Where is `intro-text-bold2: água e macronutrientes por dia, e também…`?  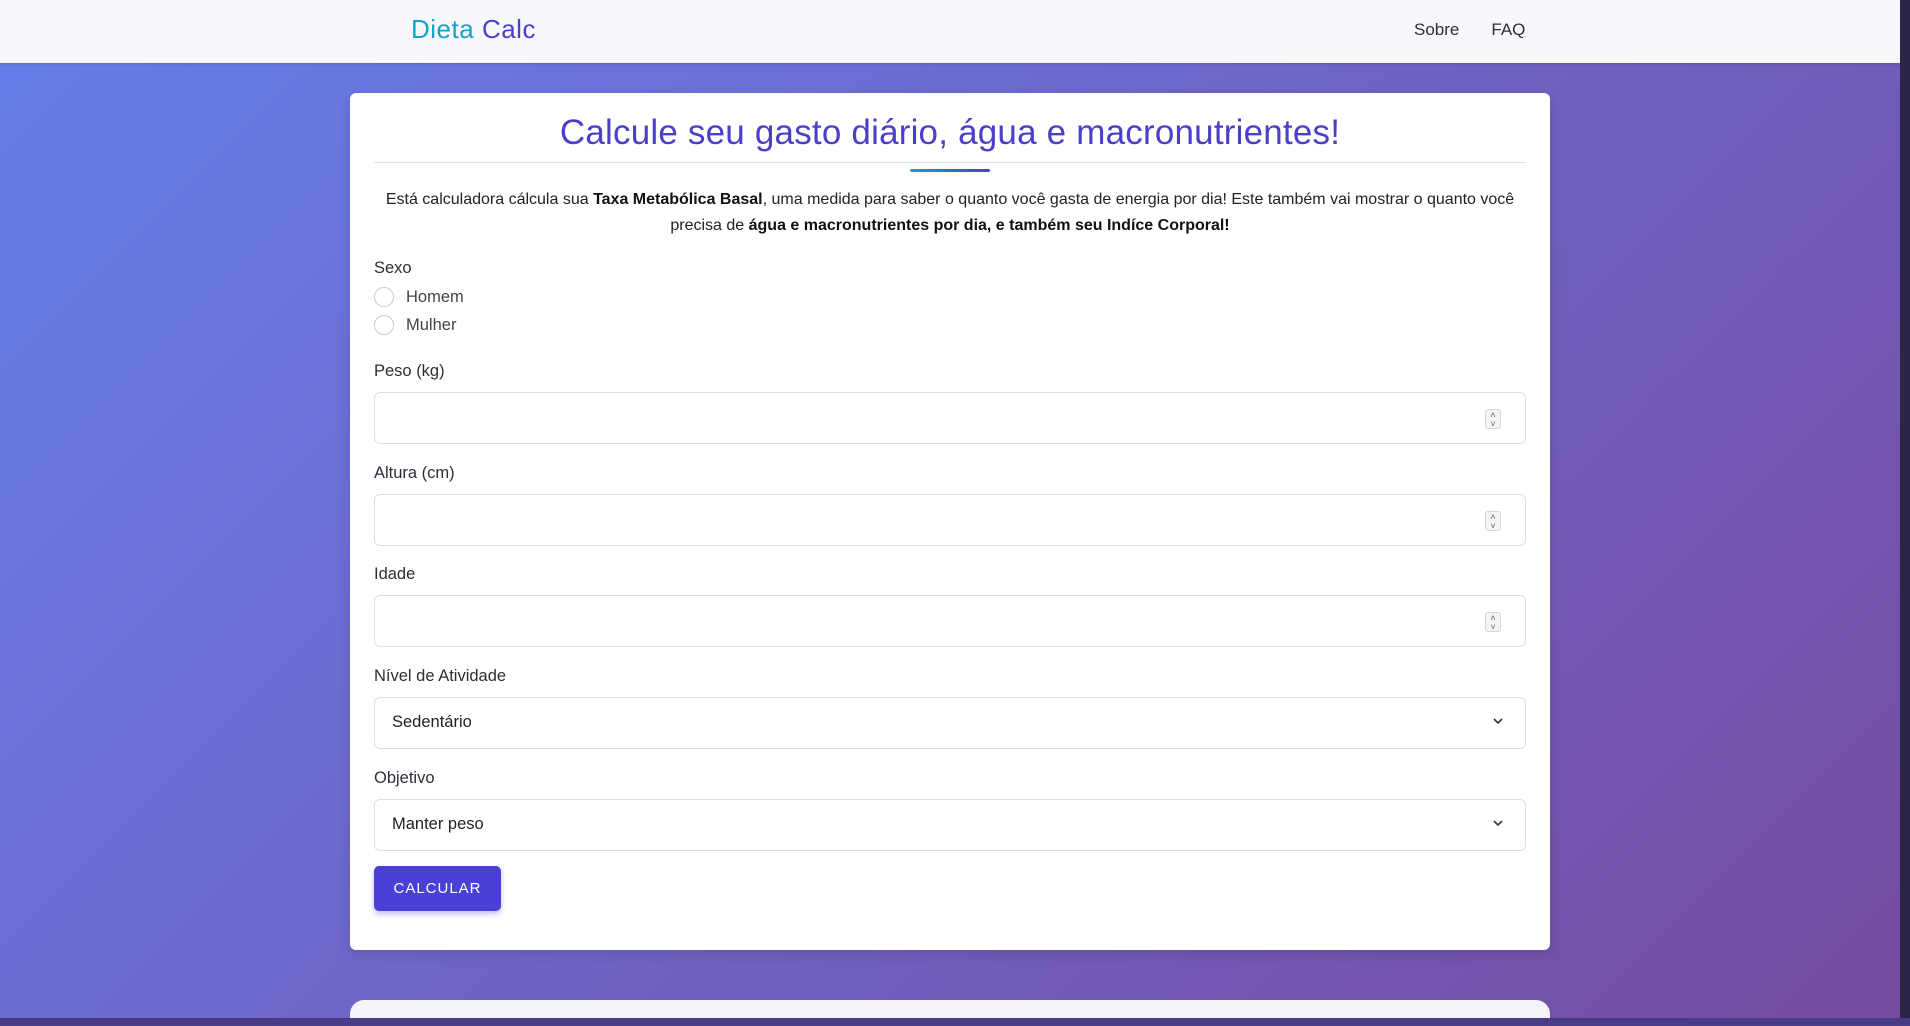 intro-text-bold2: água e macronutrientes por dia, e também… is located at coordinates (989, 225).